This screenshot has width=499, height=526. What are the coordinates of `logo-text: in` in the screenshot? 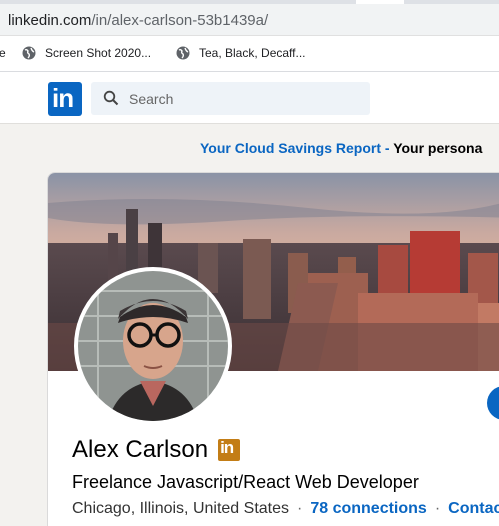 It's located at (63, 98).